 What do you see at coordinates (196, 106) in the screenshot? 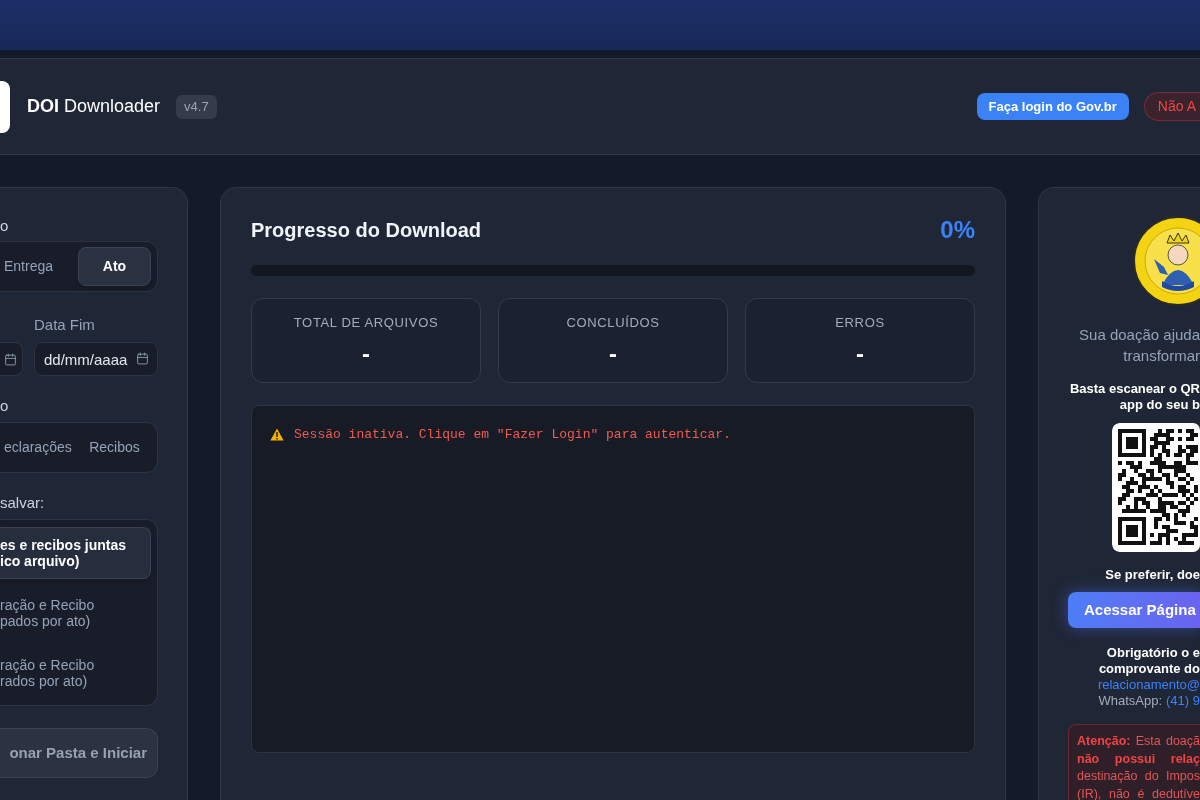
I see `version-label: v4.7` at bounding box center [196, 106].